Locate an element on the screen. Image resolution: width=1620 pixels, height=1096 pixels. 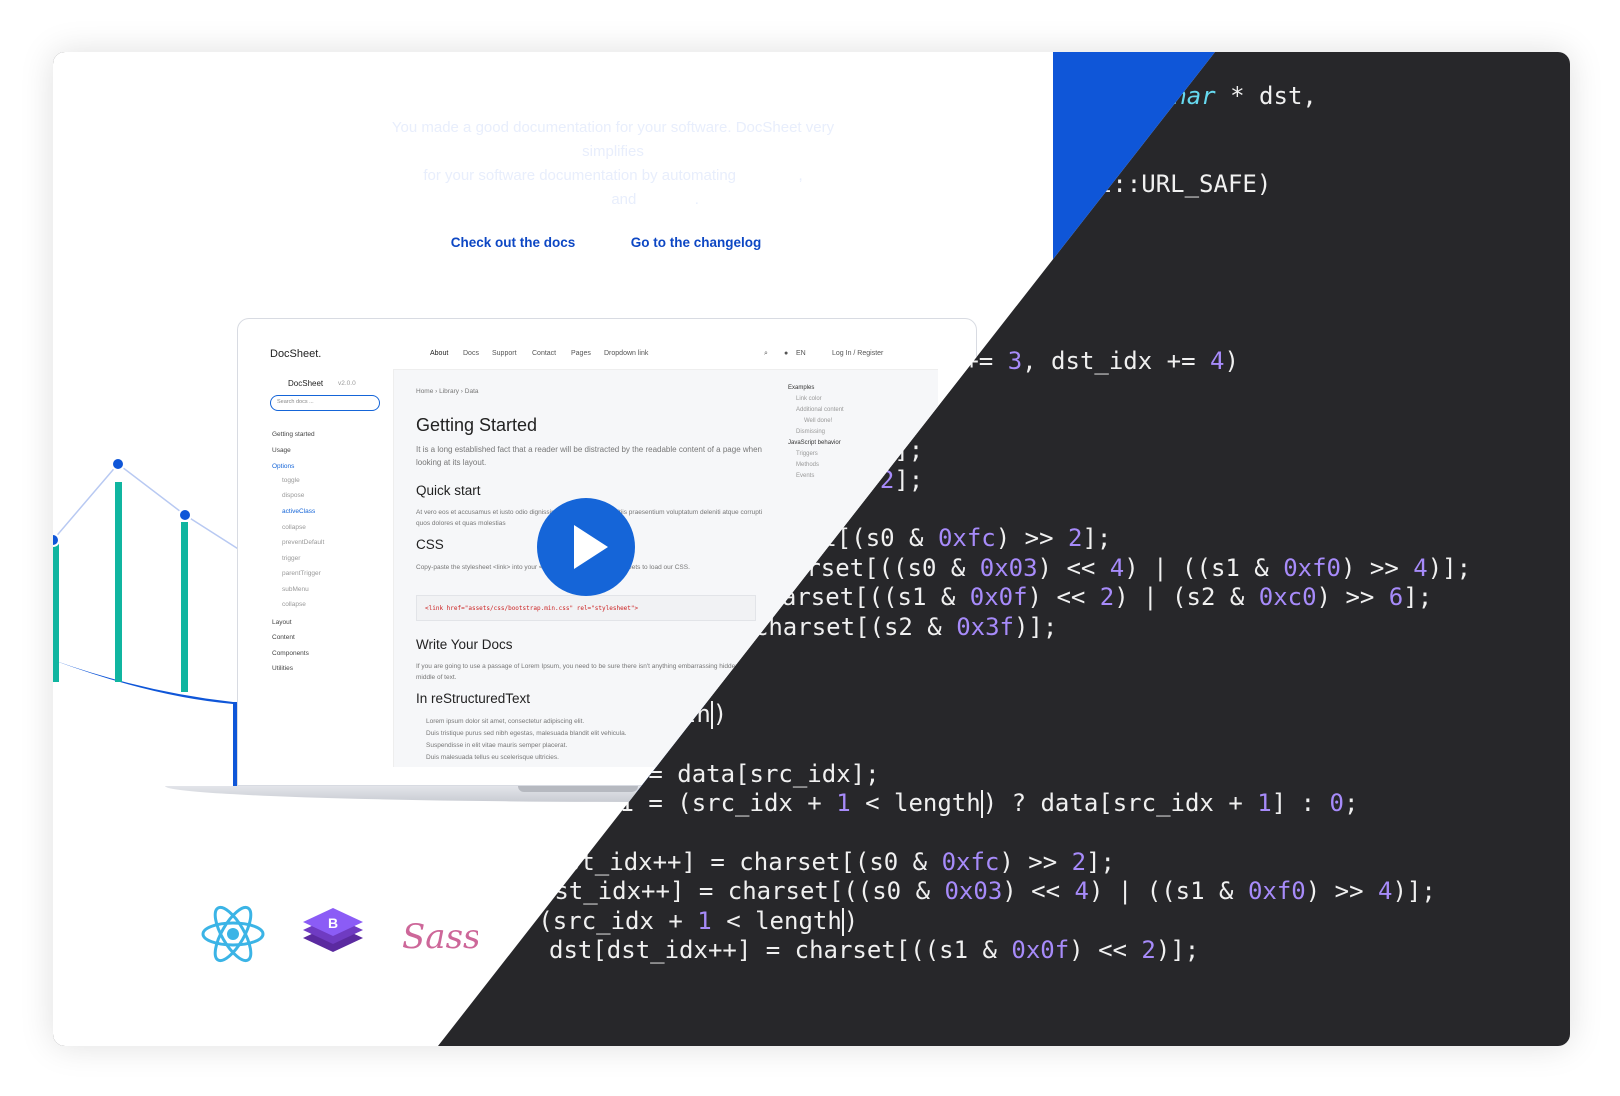
toc-item: Link color is located at coordinates (809, 399).